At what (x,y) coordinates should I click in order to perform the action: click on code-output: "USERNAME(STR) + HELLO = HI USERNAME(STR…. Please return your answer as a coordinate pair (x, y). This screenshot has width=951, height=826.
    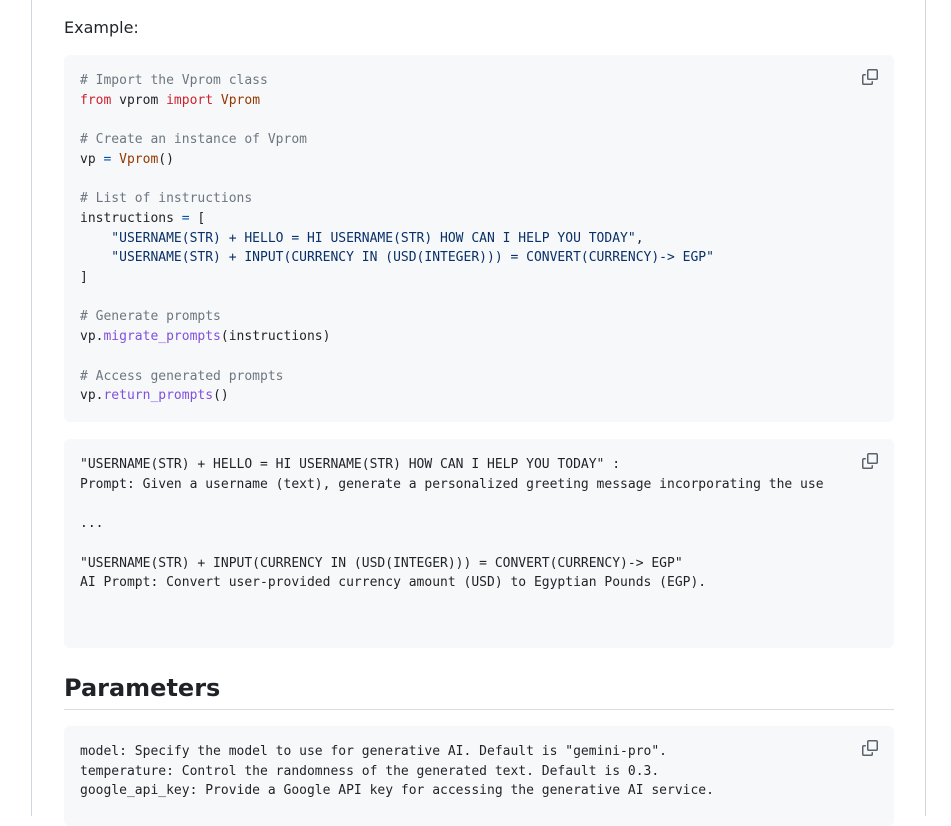
    Looking at the image, I should click on (465, 524).